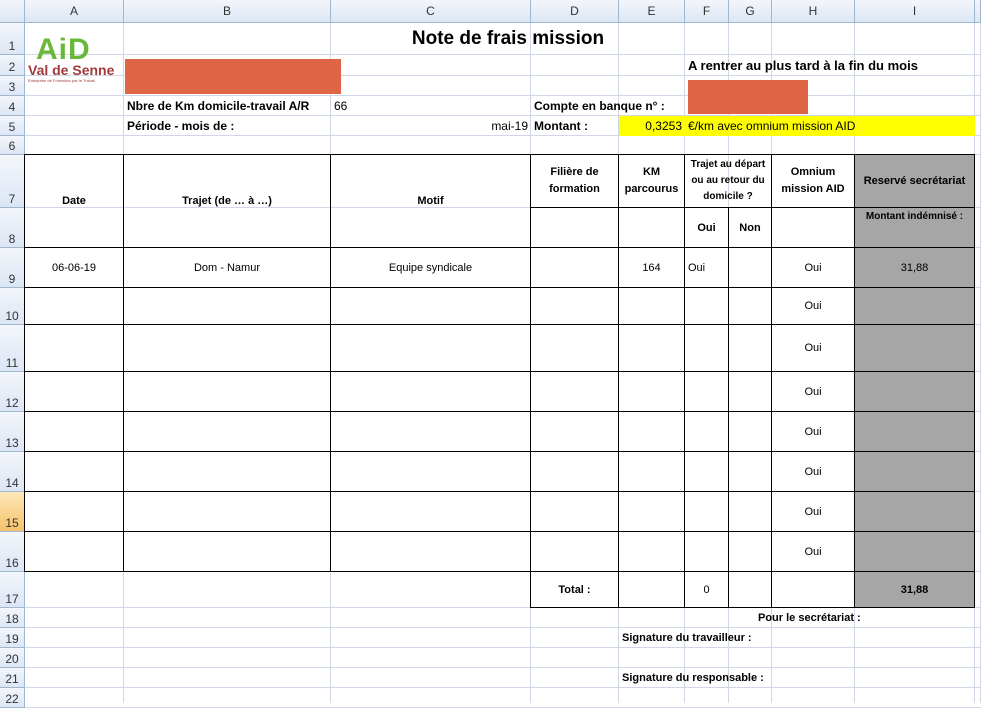 This screenshot has width=981, height=708. I want to click on entry-date: 06-06-19, so click(74, 267).